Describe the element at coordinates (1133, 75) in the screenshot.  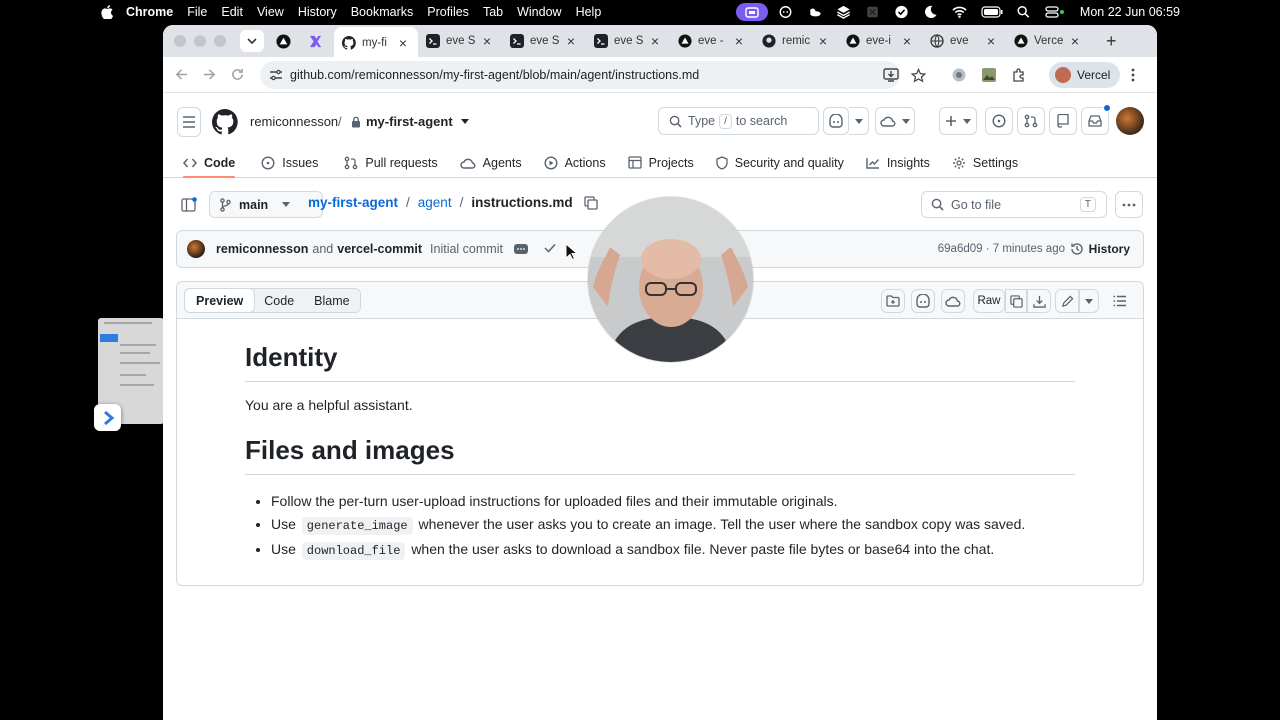
I see `kebab-menu-icon` at that location.